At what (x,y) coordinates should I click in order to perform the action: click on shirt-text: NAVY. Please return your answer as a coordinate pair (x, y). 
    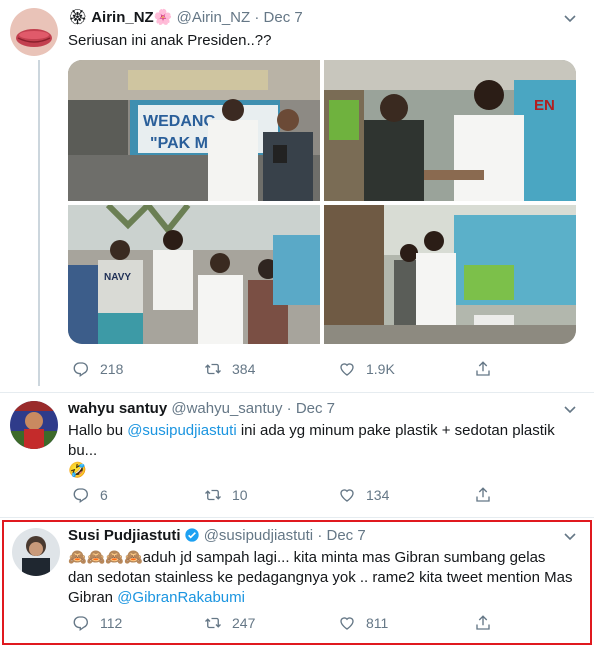
    Looking at the image, I should click on (117, 277).